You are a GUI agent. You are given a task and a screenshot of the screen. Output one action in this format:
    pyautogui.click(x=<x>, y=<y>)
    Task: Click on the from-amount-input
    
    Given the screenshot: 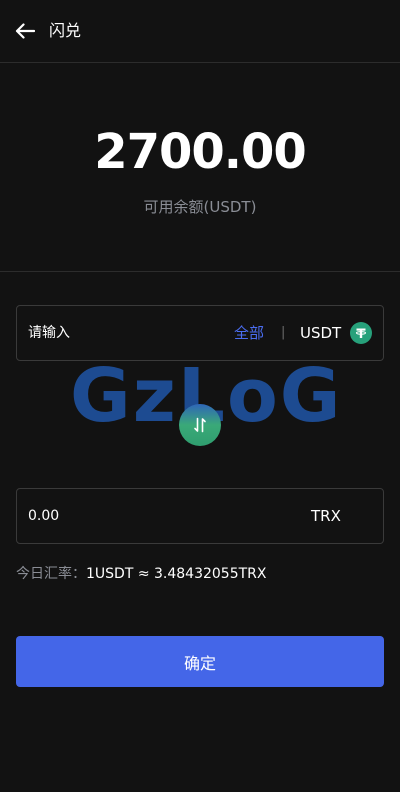 What is the action you would take?
    pyautogui.click(x=128, y=333)
    